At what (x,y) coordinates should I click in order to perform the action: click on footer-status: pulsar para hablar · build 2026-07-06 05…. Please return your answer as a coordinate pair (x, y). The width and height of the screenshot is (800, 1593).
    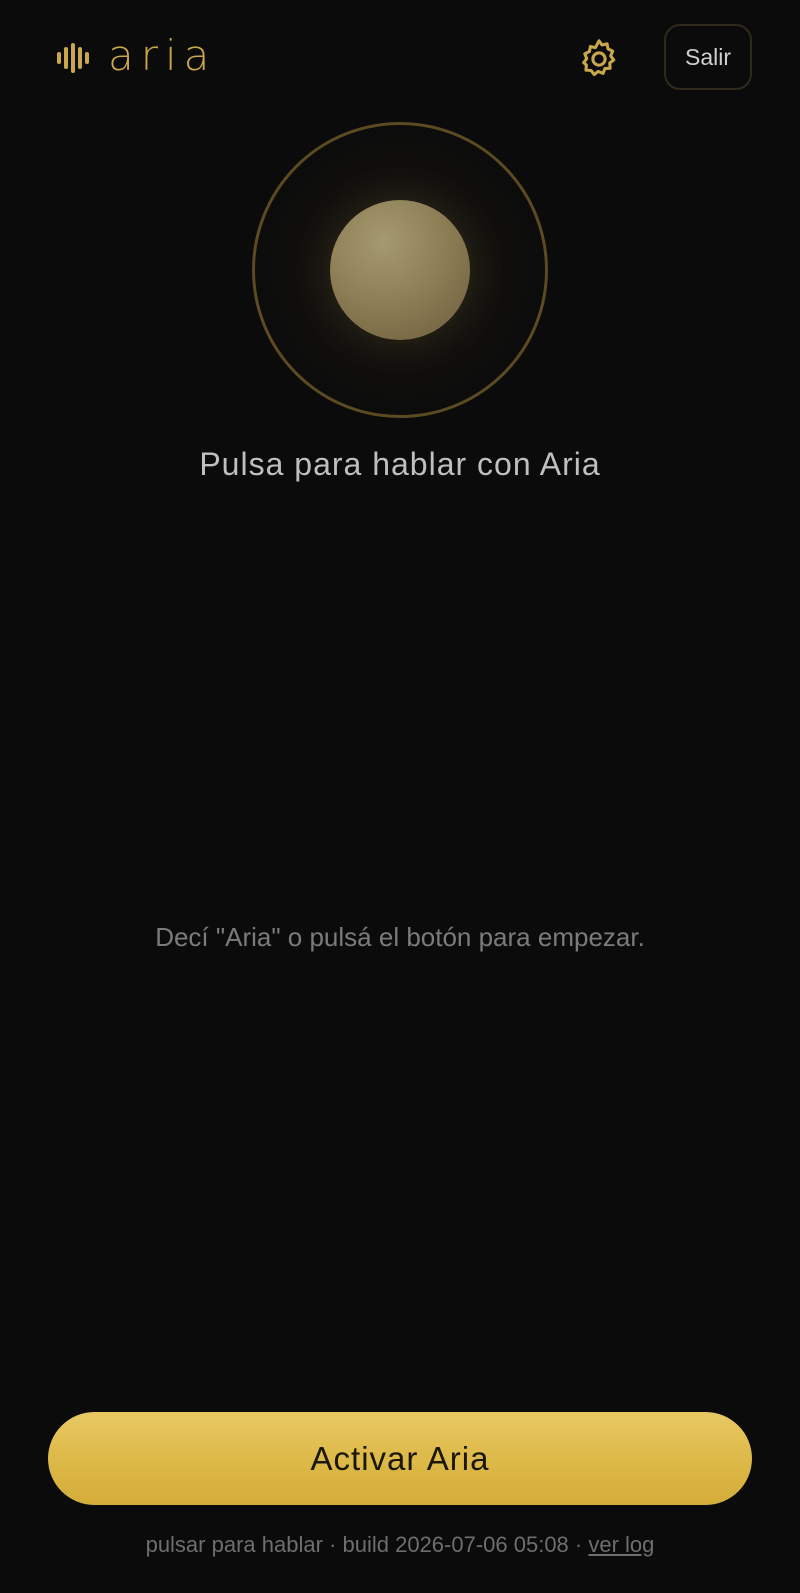
    Looking at the image, I should click on (400, 1545).